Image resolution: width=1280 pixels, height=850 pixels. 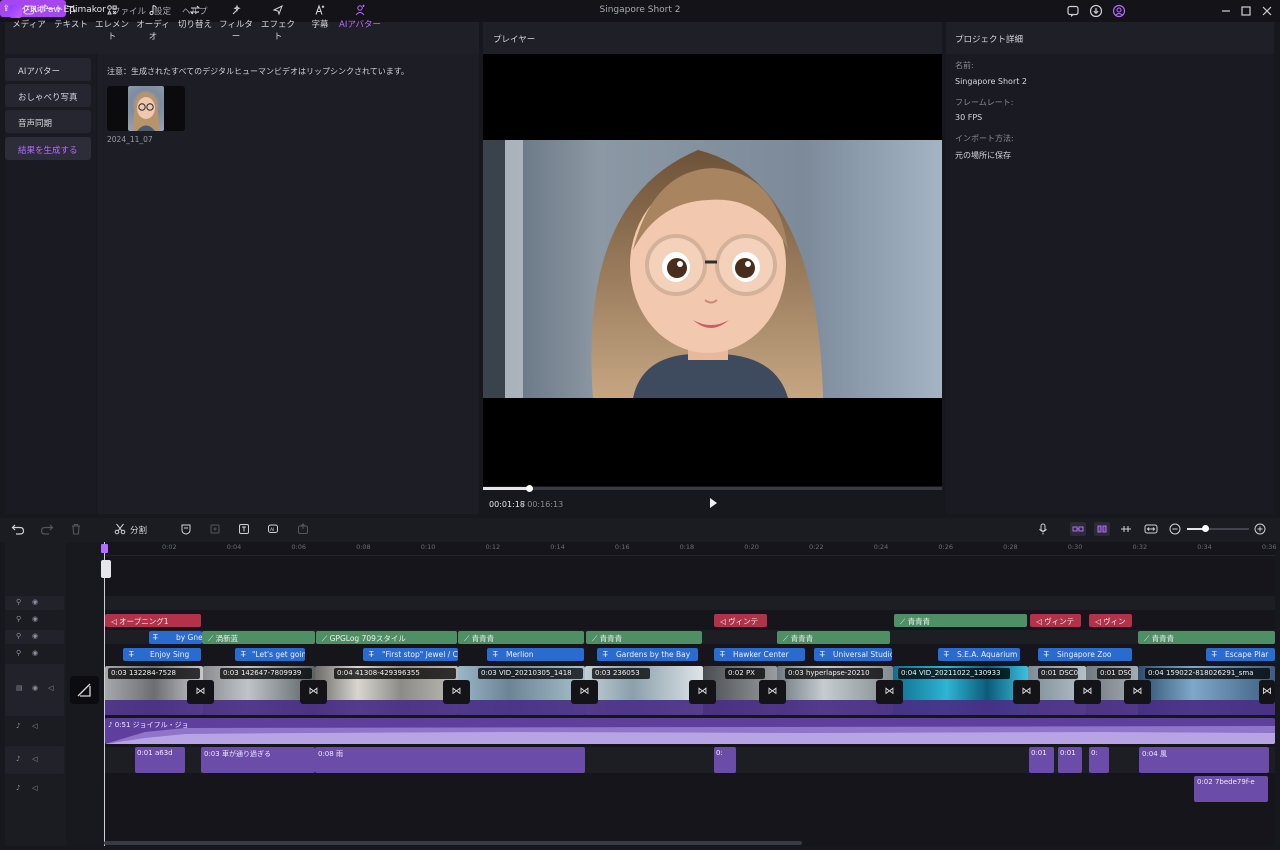 I want to click on microphone-icon, so click(x=1043, y=529).